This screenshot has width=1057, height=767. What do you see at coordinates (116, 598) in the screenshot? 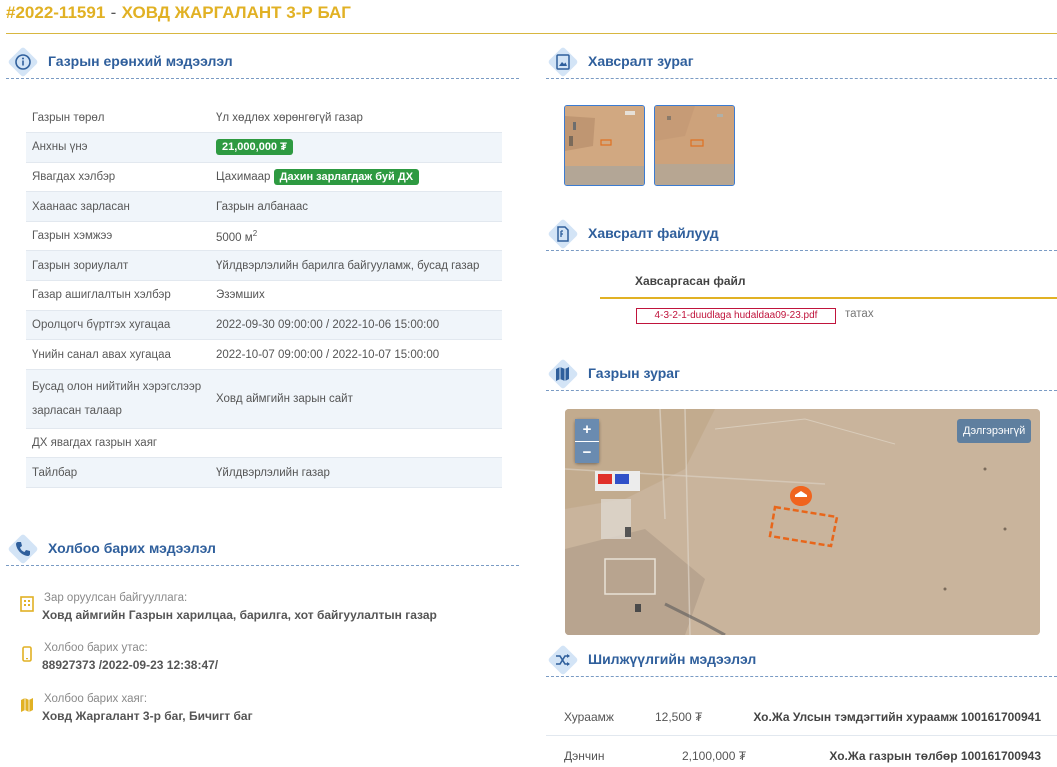
I see `org-label: Зар оруулсан байгууллага:` at bounding box center [116, 598].